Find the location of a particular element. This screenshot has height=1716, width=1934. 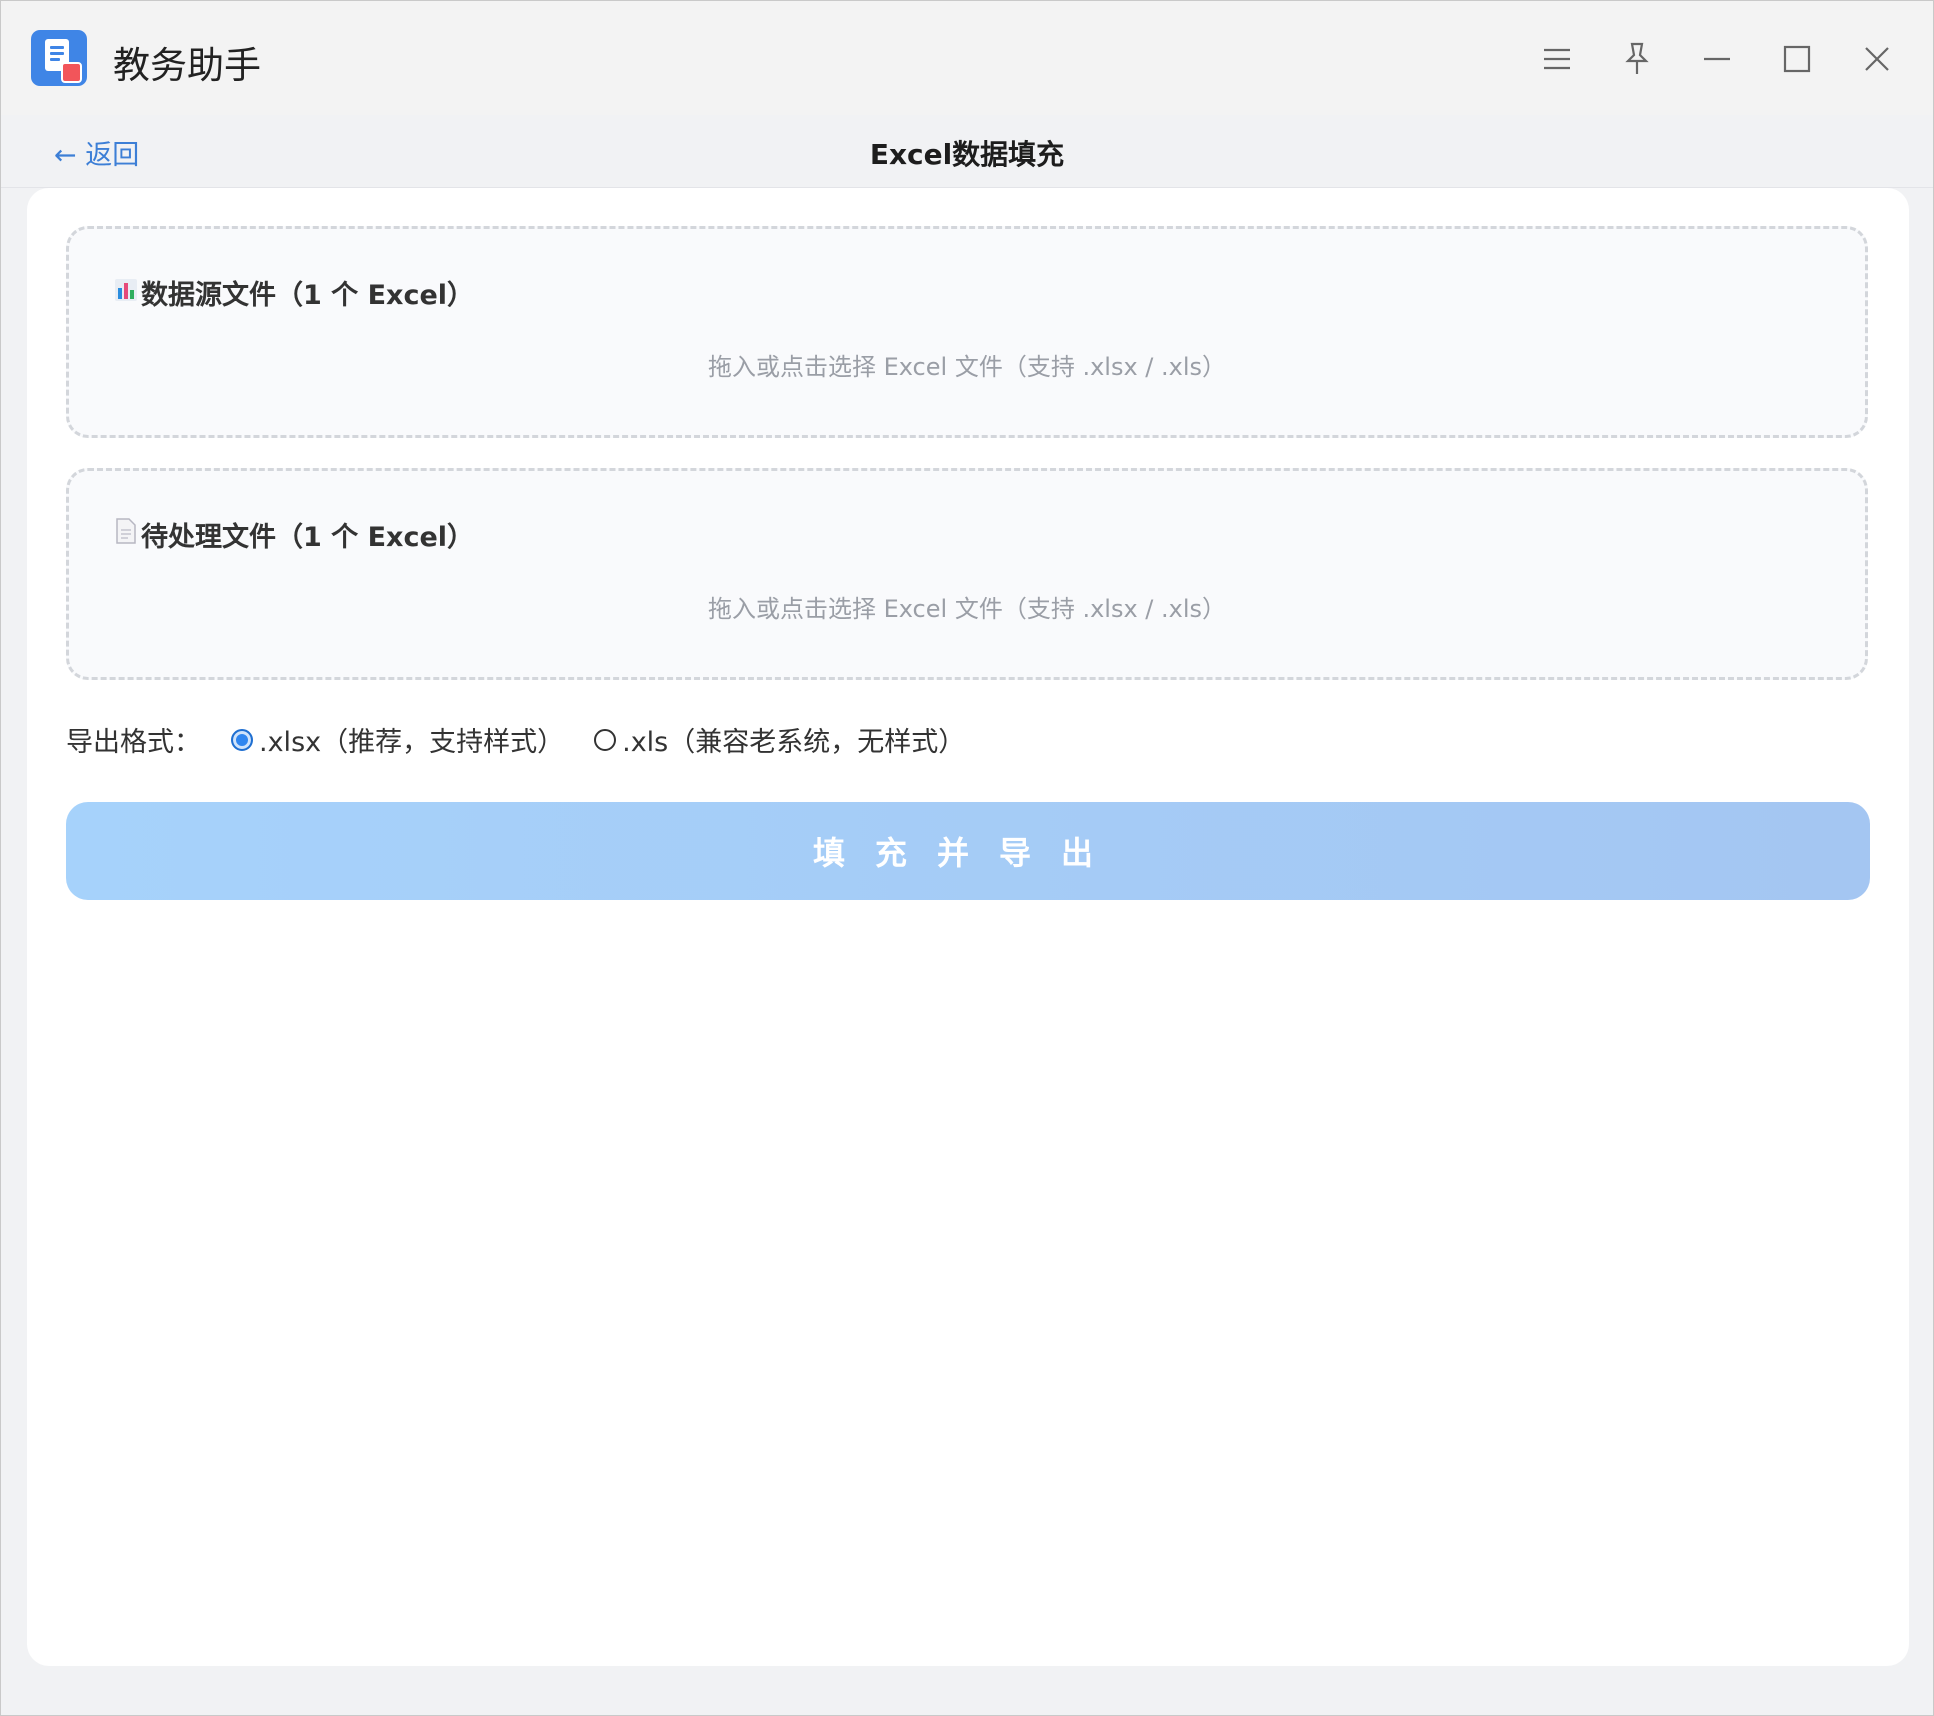

document-icon is located at coordinates (126, 534).